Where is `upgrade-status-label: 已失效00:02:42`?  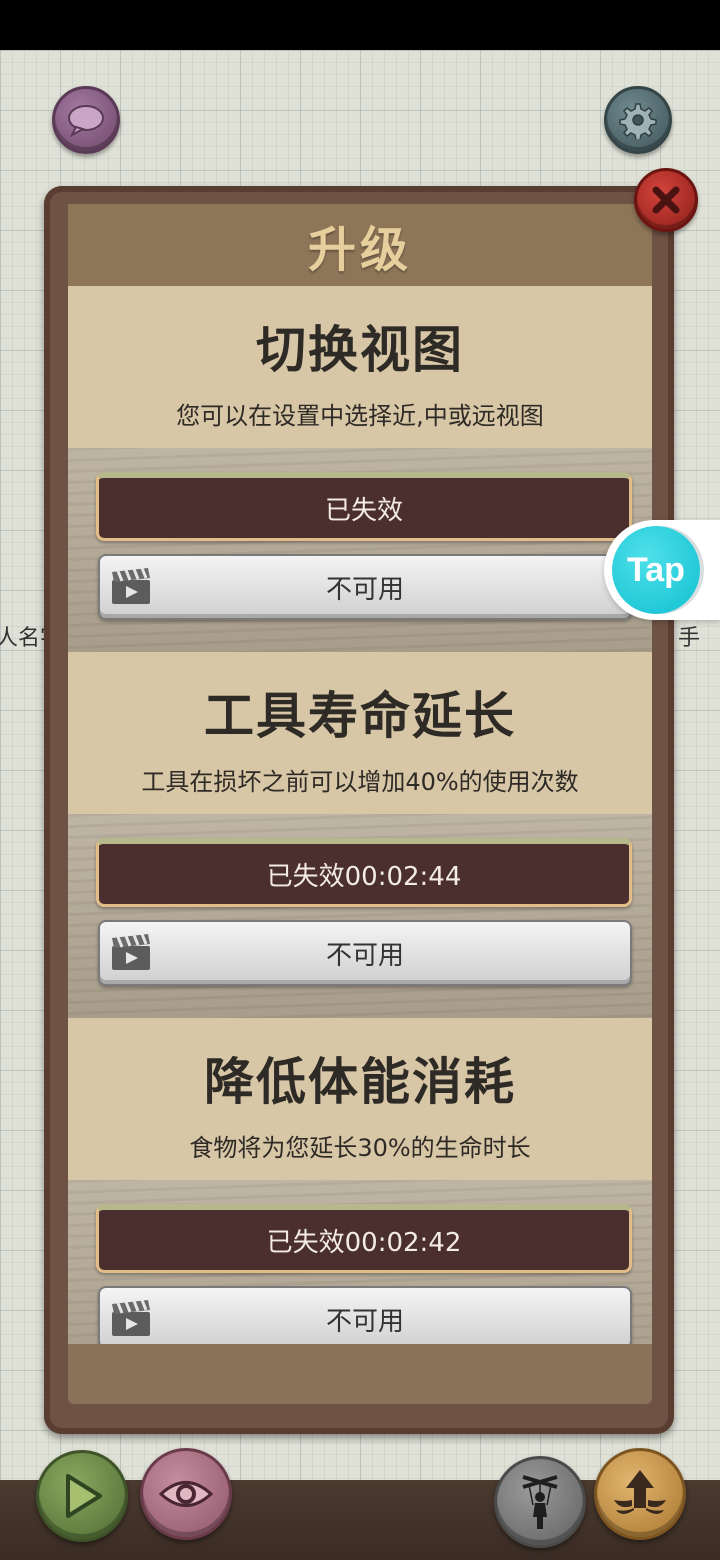
upgrade-status-label: 已失效00:02:42 is located at coordinates (364, 1242).